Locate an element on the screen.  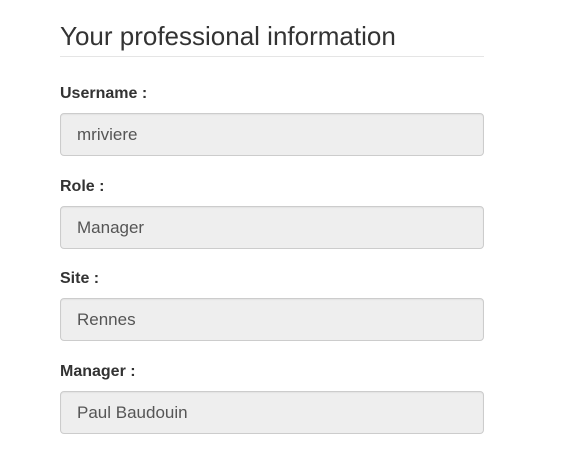
site-input is located at coordinates (272, 319).